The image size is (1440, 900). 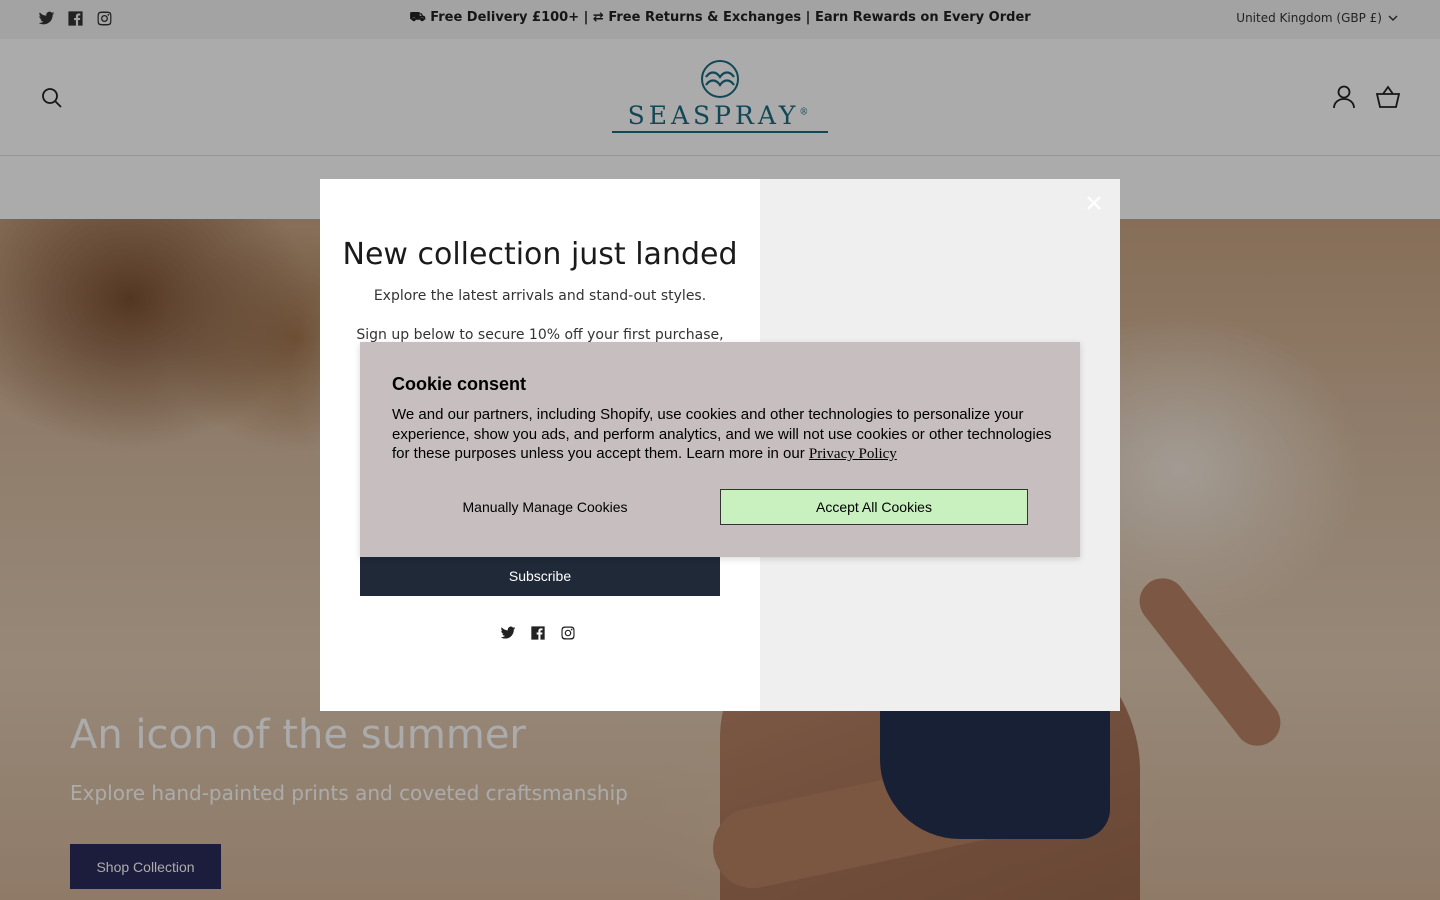 I want to click on popup-social-links, so click(x=538, y=633).